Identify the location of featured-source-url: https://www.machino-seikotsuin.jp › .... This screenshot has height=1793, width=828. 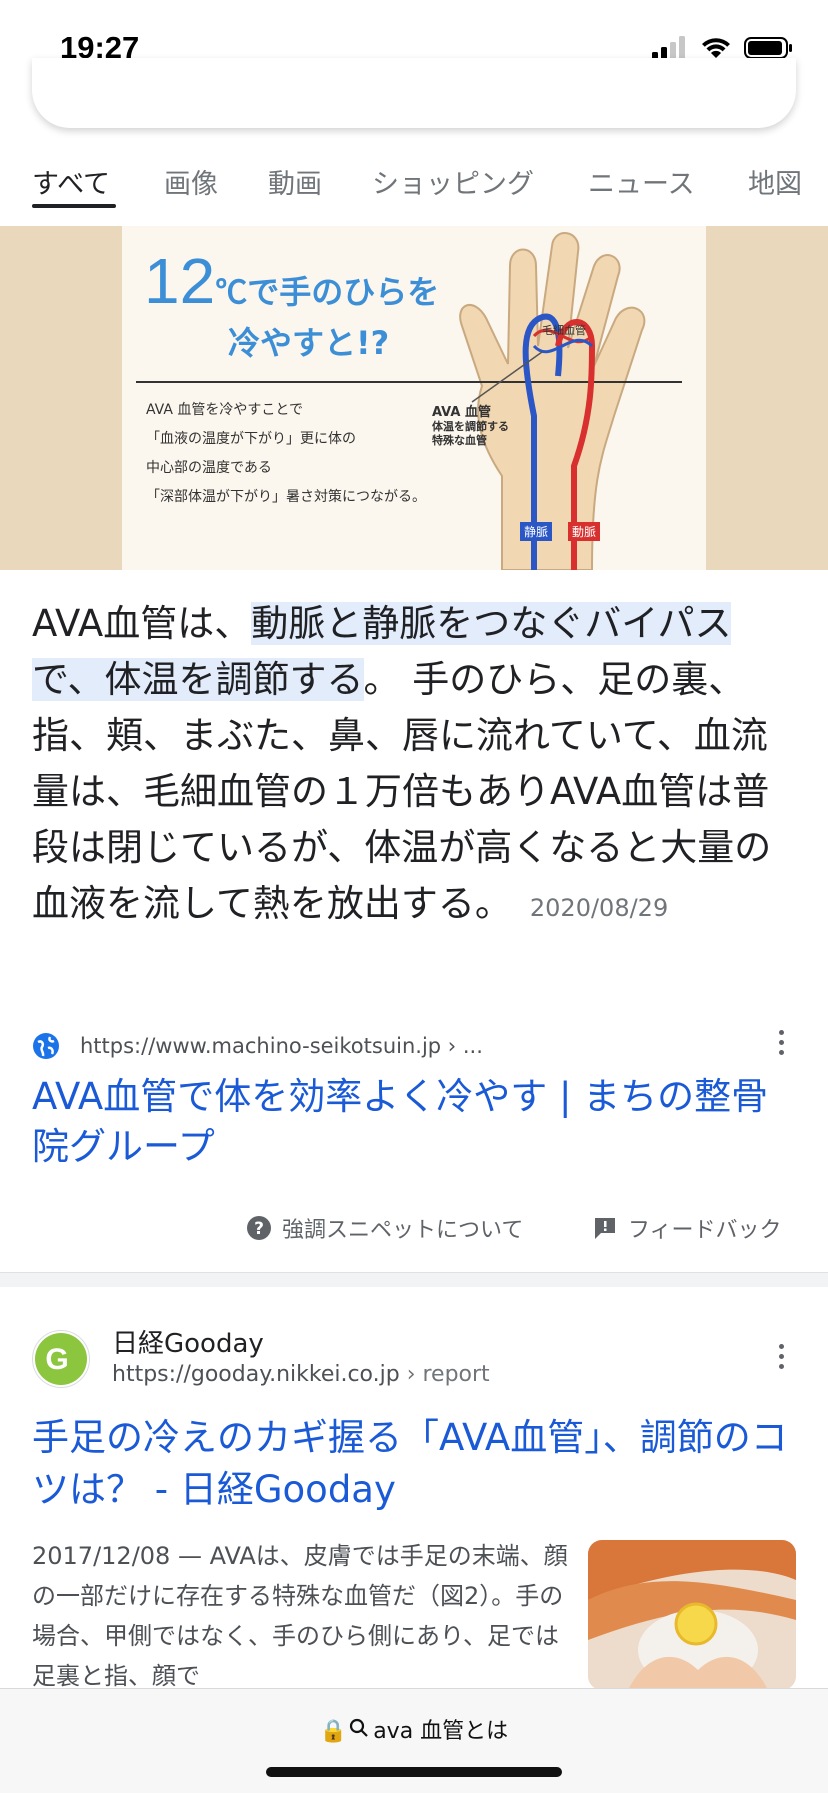
(281, 1046).